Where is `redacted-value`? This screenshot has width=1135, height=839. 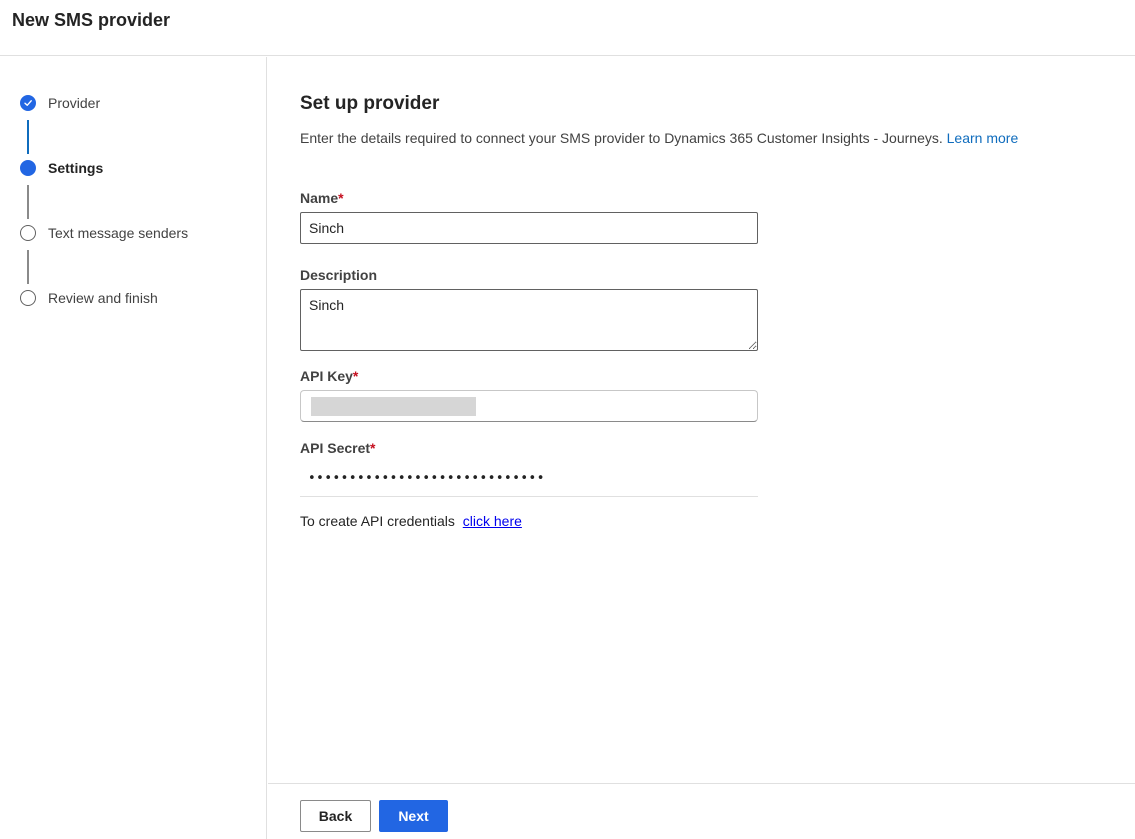 redacted-value is located at coordinates (393, 406).